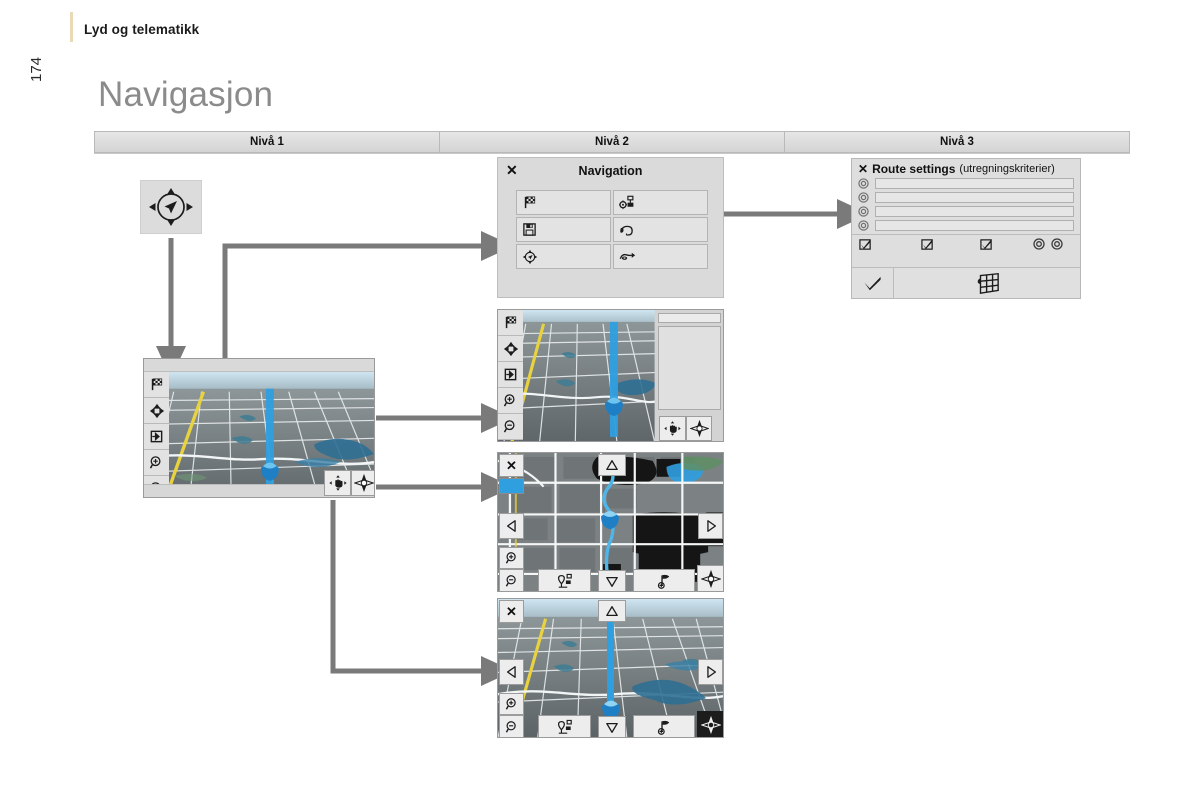 The image size is (1200, 800). Describe the element at coordinates (660, 229) in the screenshot. I see `nav-traffic-info-button` at that location.